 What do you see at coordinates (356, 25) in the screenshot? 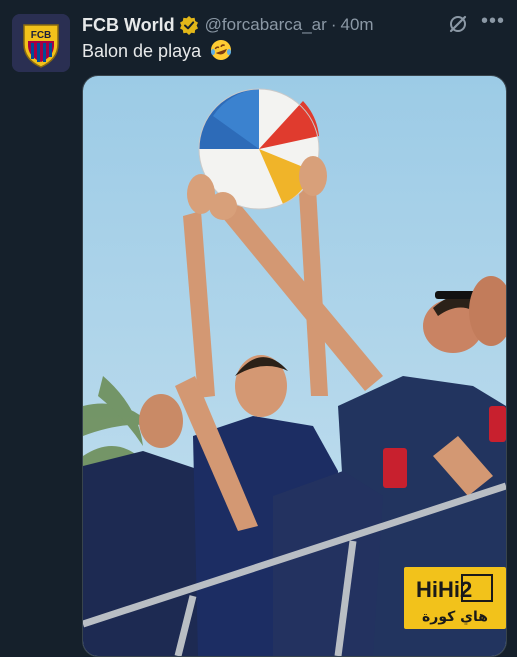
I see `timestamp: 40m` at bounding box center [356, 25].